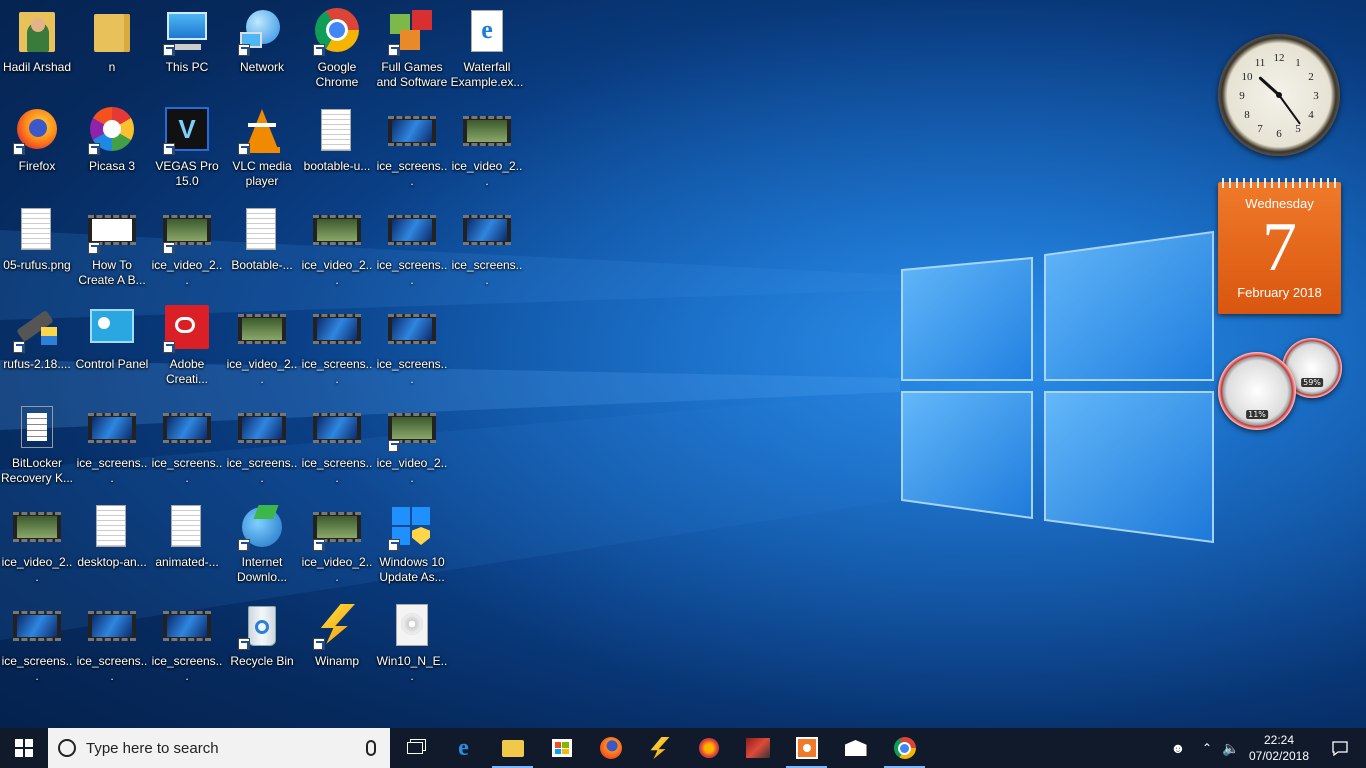  I want to click on game-icon, so click(757, 748).